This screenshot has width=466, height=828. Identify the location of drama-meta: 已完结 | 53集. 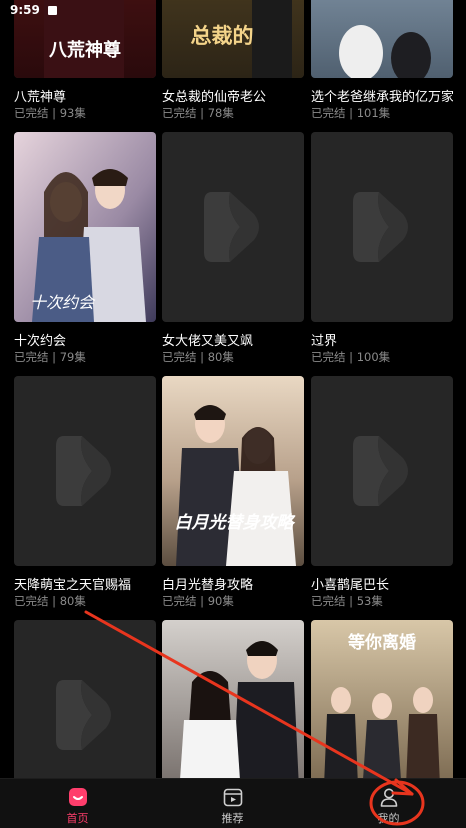
(347, 601).